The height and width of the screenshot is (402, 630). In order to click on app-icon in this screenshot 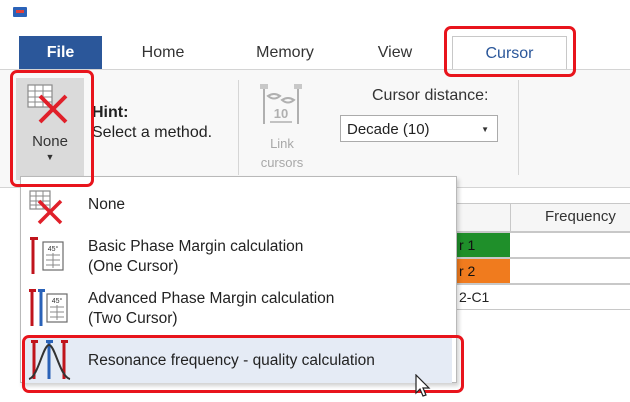, I will do `click(20, 12)`.